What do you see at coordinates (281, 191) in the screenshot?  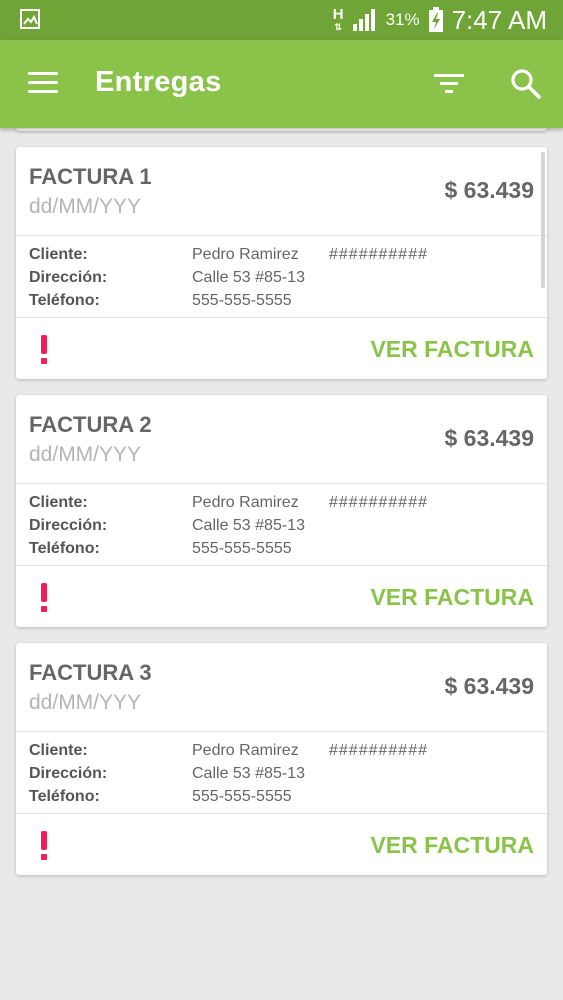 I see `invoice-card-header: FACTURA 1 dd/MM/YYY $ 63.439` at bounding box center [281, 191].